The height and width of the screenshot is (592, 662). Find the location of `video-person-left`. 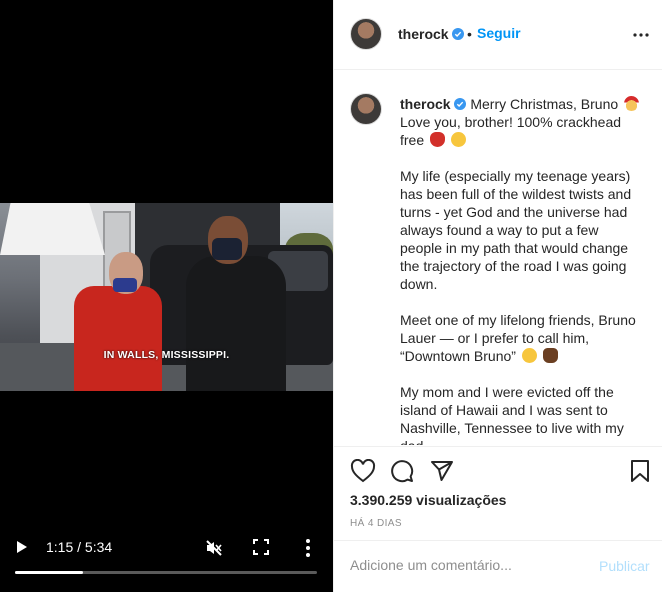

video-person-left is located at coordinates (118, 338).